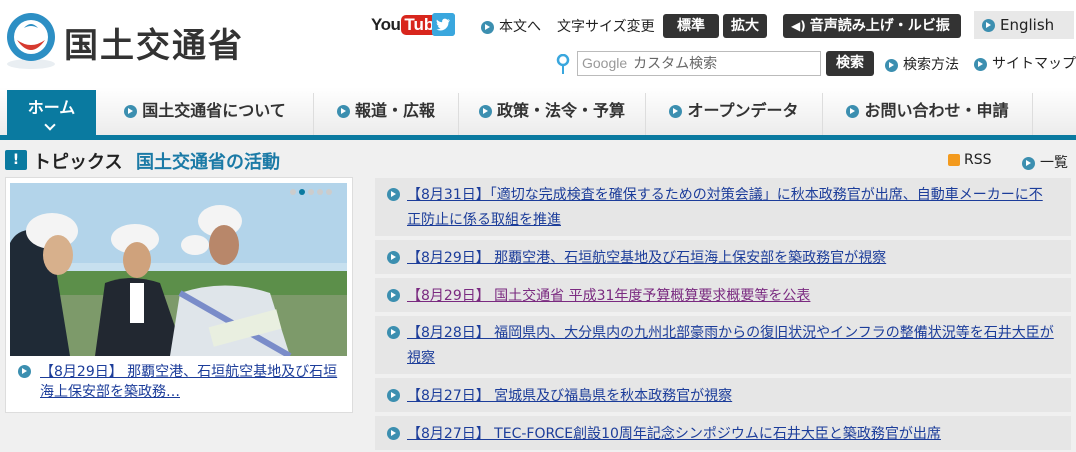 The height and width of the screenshot is (452, 1076). Describe the element at coordinates (954, 160) in the screenshot. I see `rss-icon` at that location.